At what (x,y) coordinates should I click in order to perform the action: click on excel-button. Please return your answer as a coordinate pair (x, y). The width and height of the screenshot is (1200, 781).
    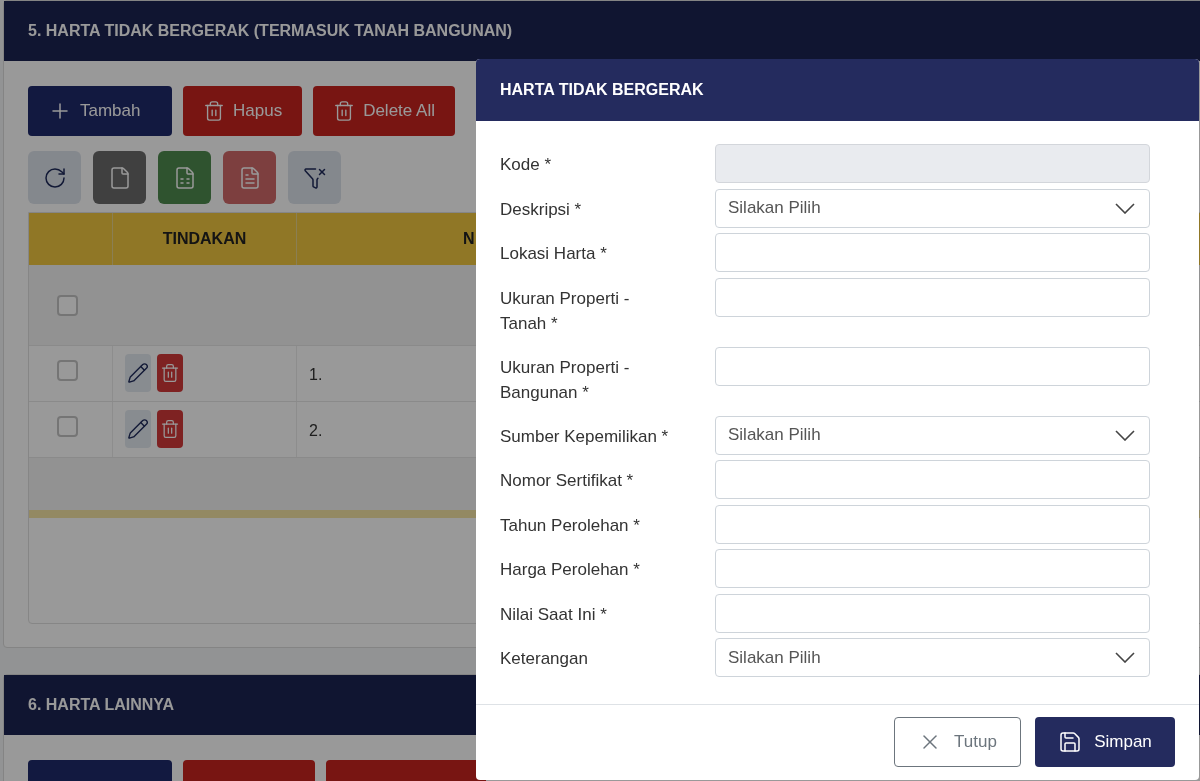
    Looking at the image, I should click on (184, 177).